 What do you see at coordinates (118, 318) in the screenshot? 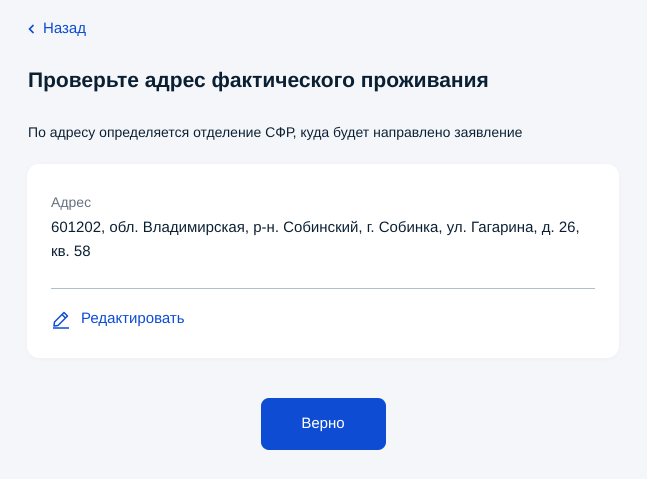
I see `edit-link: Редактировать` at bounding box center [118, 318].